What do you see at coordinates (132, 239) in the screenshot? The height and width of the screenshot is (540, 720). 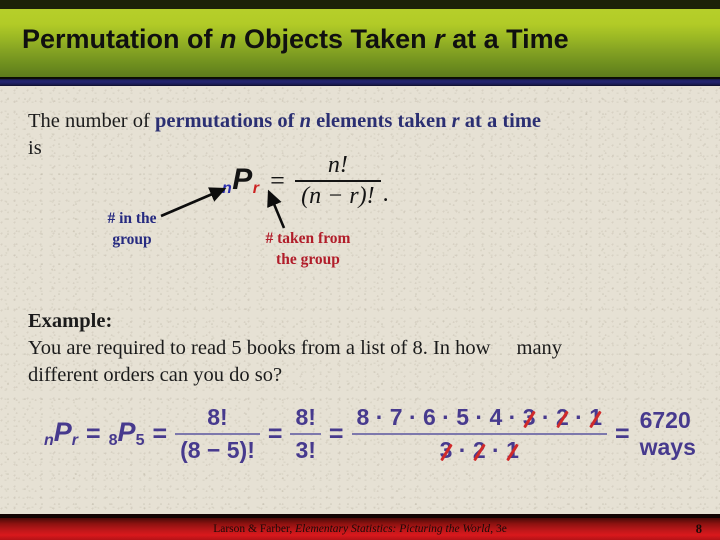 I see `annotation-n-line2: group` at bounding box center [132, 239].